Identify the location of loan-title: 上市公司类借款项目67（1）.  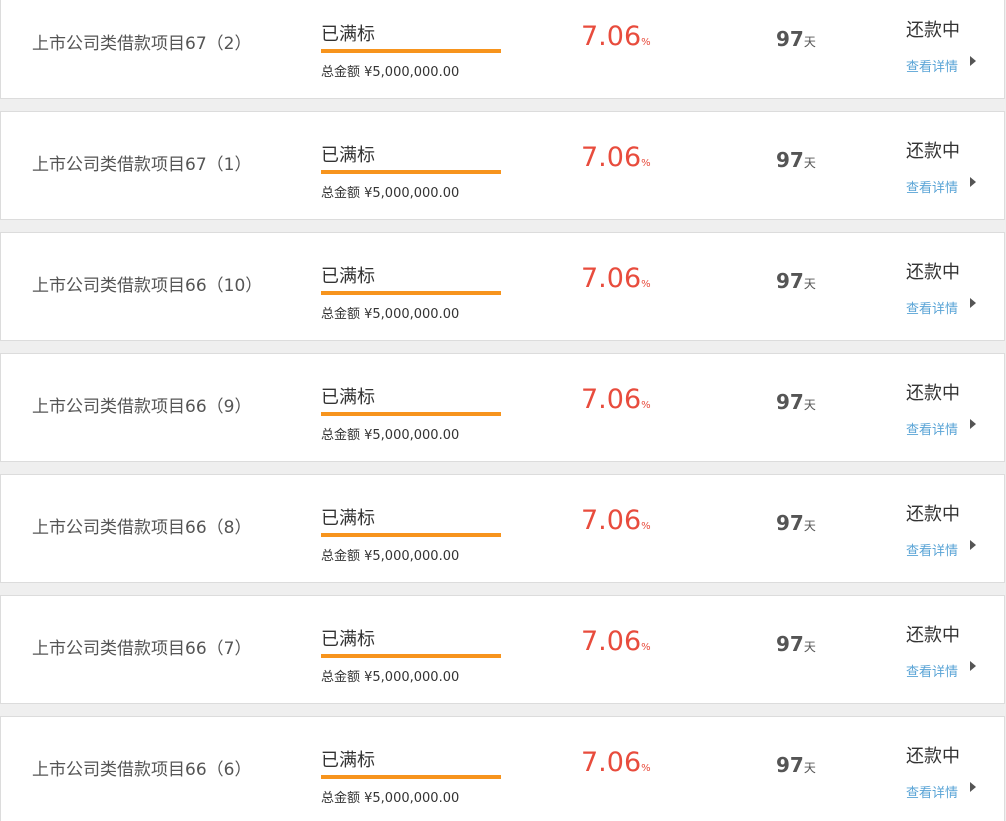
(141, 162).